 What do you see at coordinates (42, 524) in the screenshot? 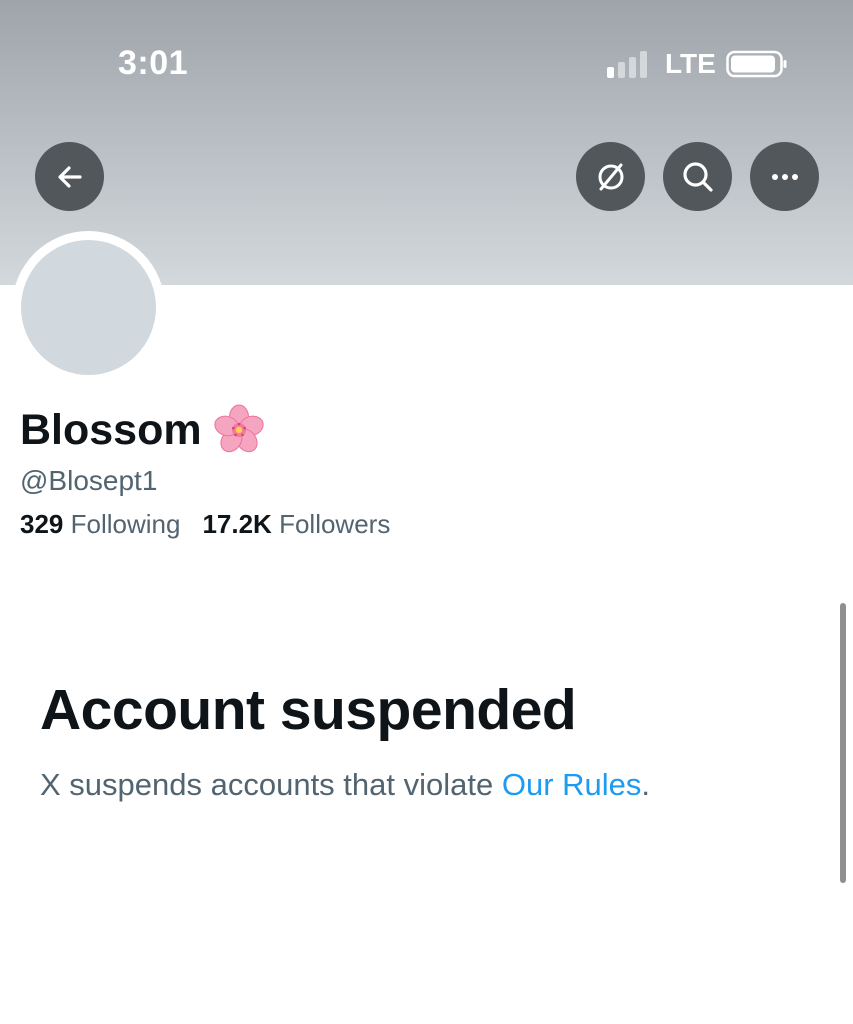
I see `following-count: 329` at bounding box center [42, 524].